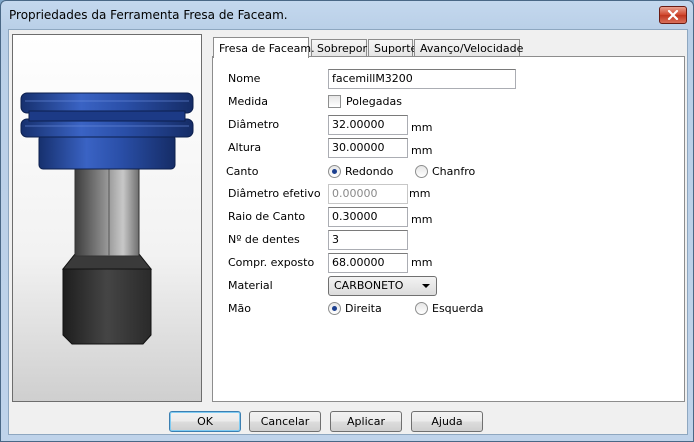 Image resolution: width=694 pixels, height=442 pixels. What do you see at coordinates (426, 286) in the screenshot?
I see `chevron-down-icon` at bounding box center [426, 286].